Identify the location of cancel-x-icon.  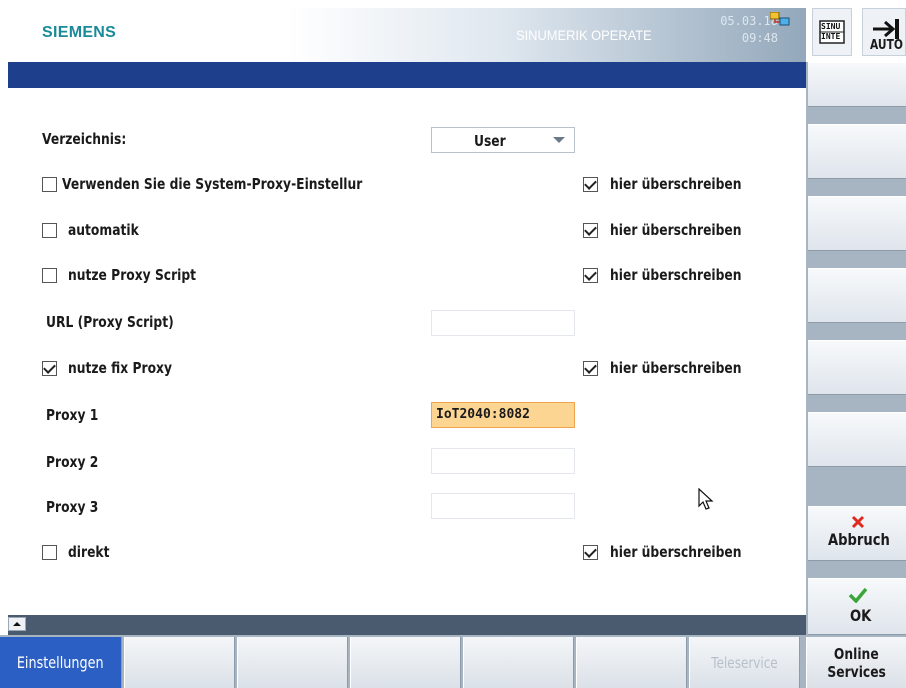
(858, 522).